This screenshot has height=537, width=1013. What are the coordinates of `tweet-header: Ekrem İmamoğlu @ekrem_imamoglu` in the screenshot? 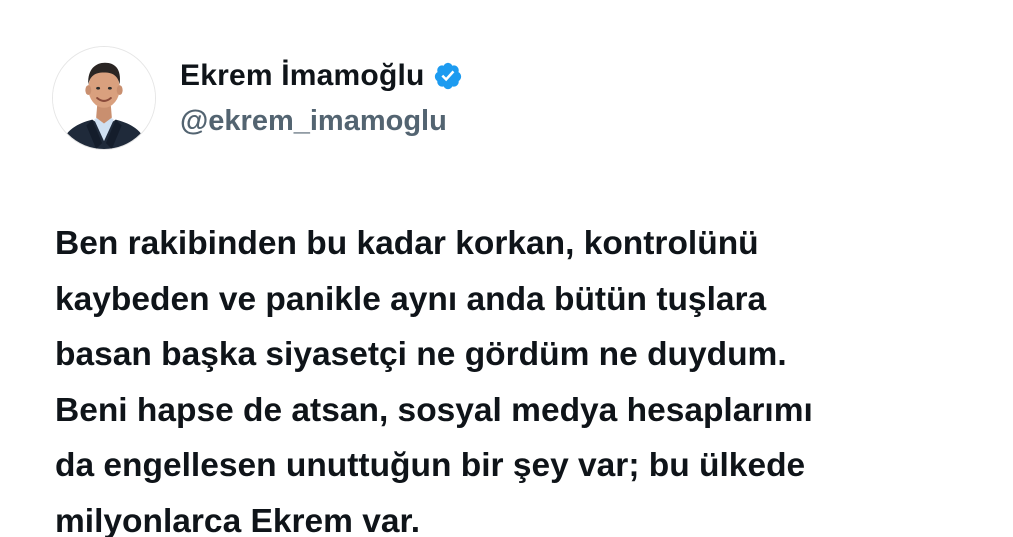 It's located at (257, 98).